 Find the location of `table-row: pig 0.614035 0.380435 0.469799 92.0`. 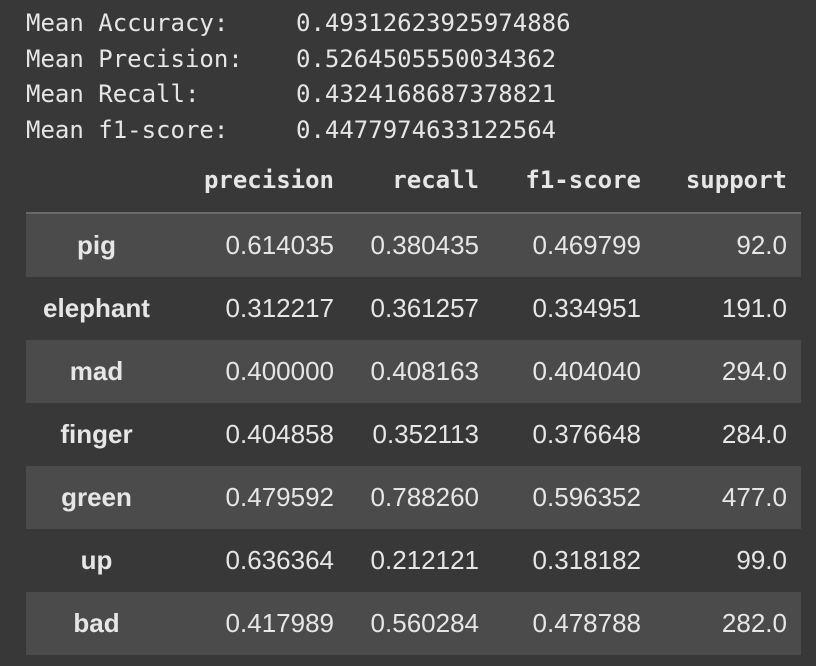

table-row: pig 0.614035 0.380435 0.469799 92.0 is located at coordinates (413, 245).